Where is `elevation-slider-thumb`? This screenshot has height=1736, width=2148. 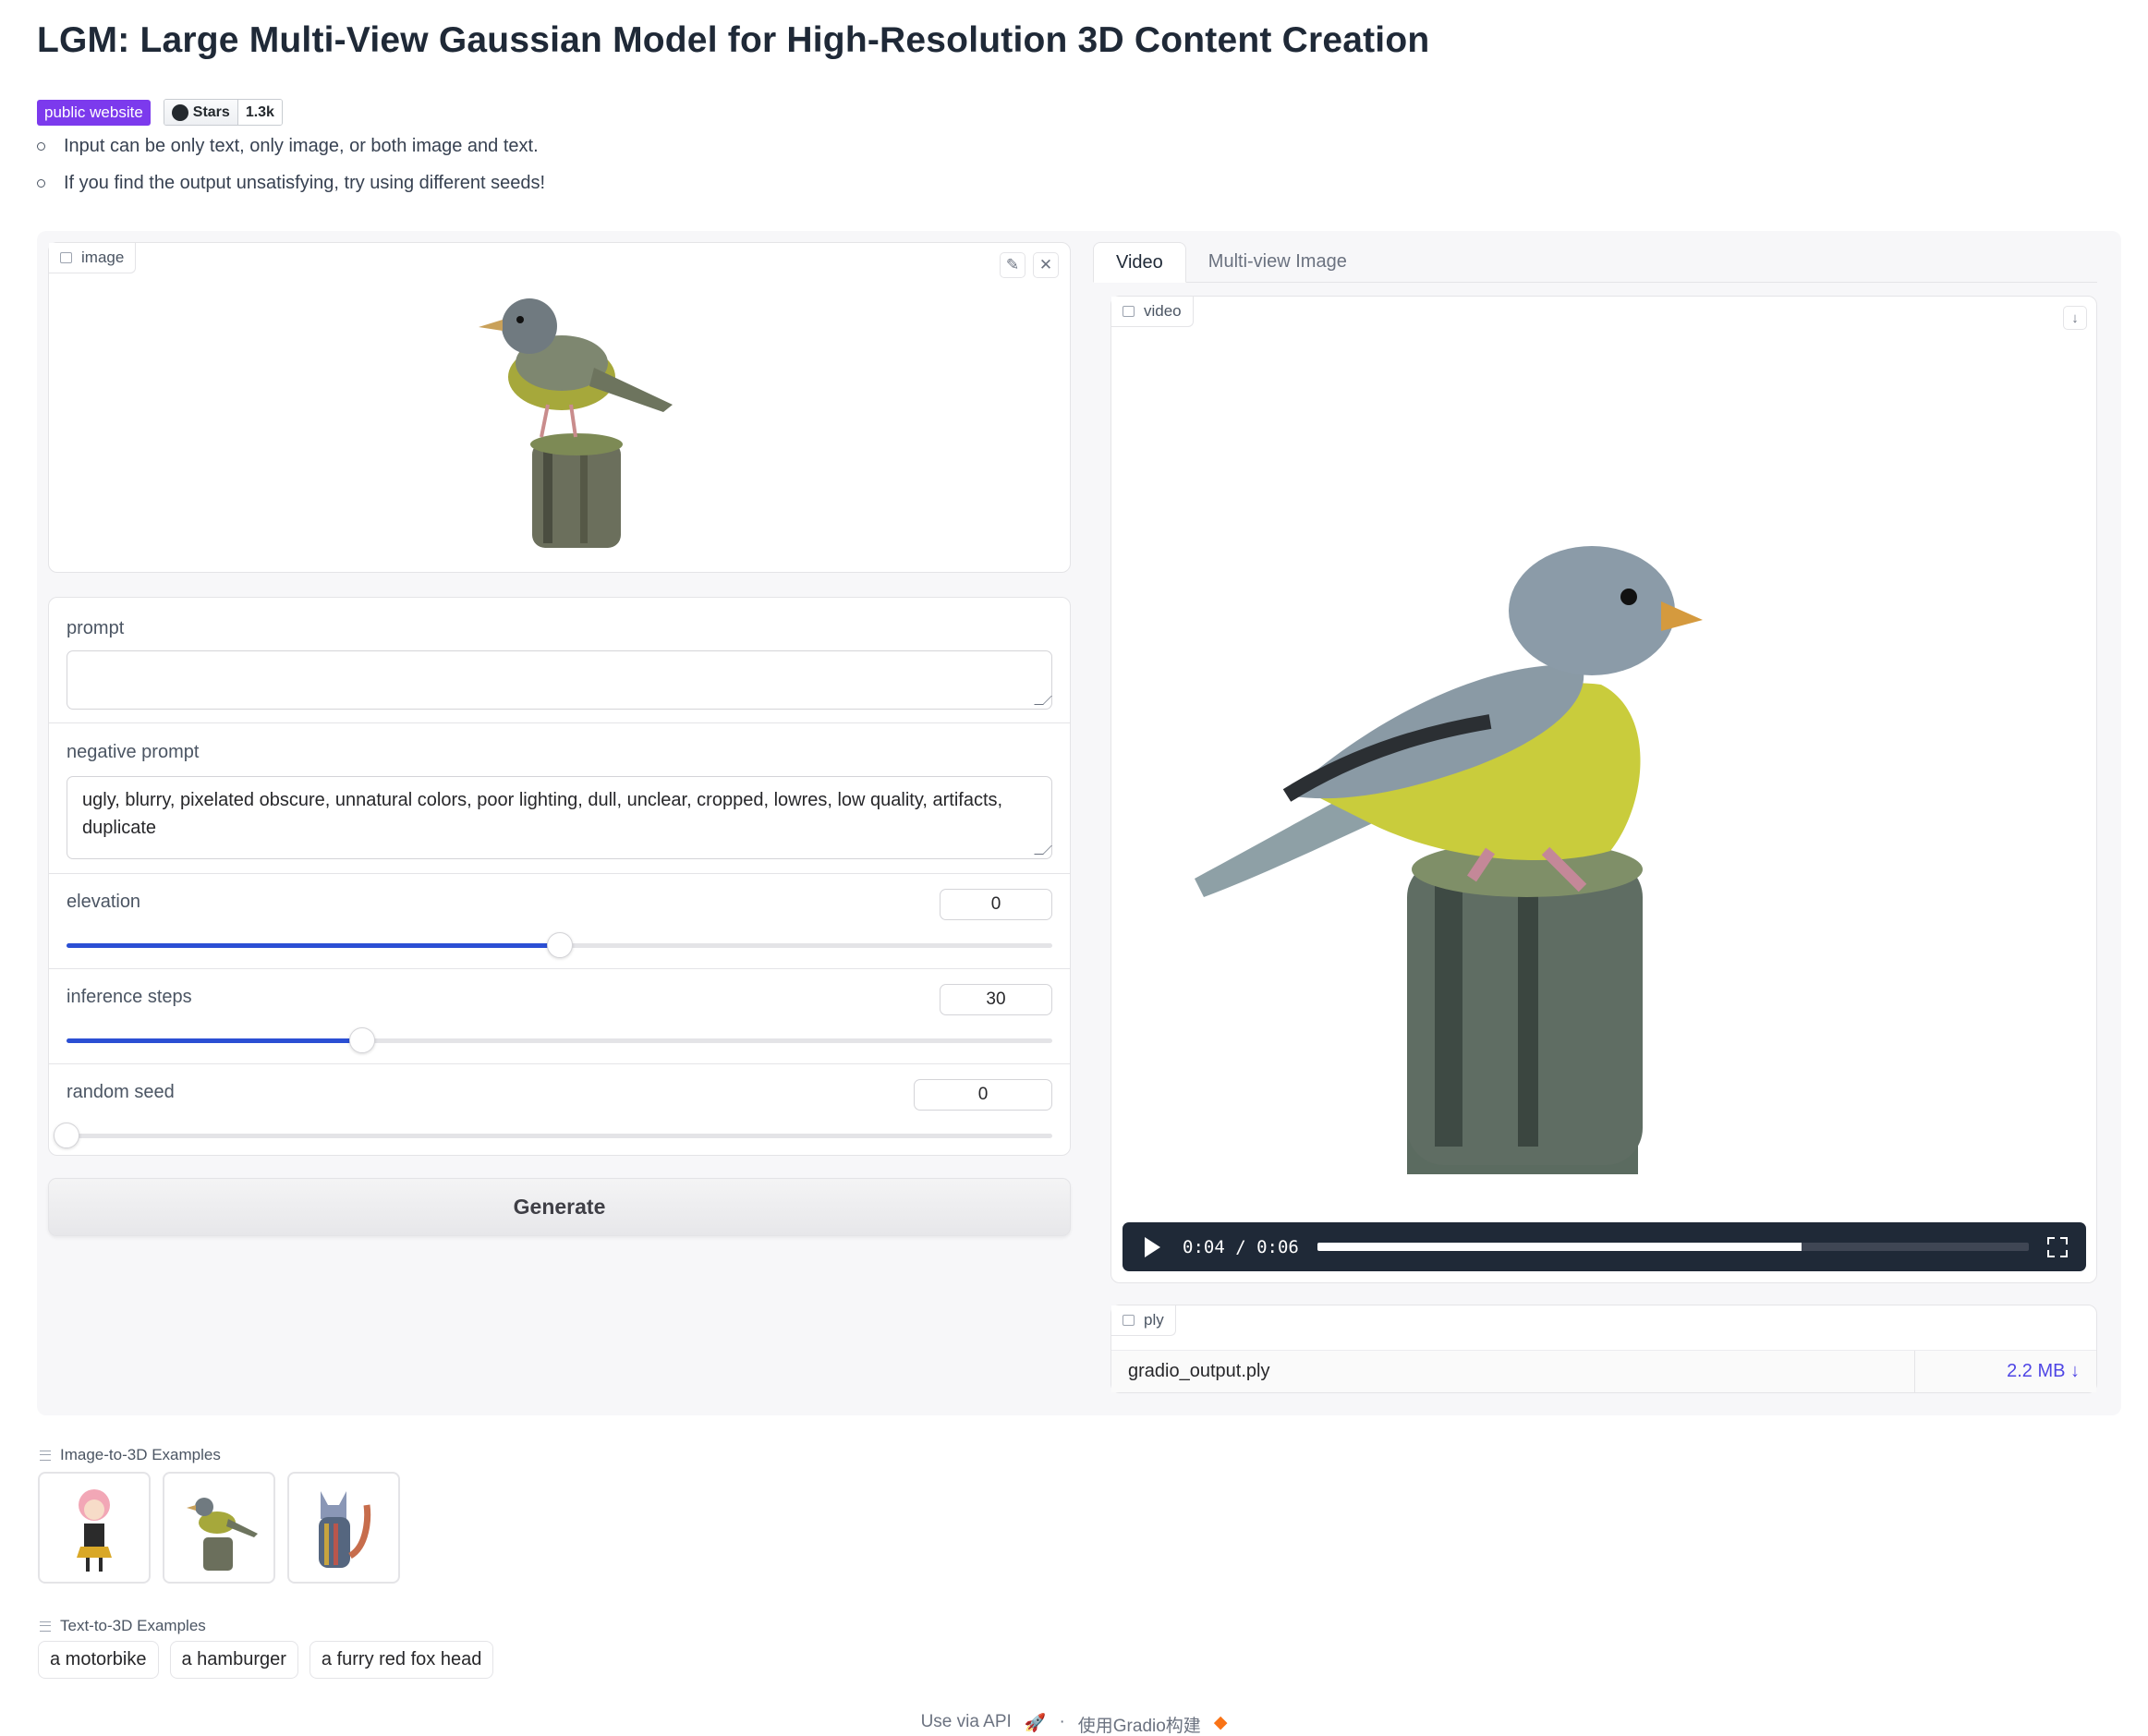 elevation-slider-thumb is located at coordinates (559, 945).